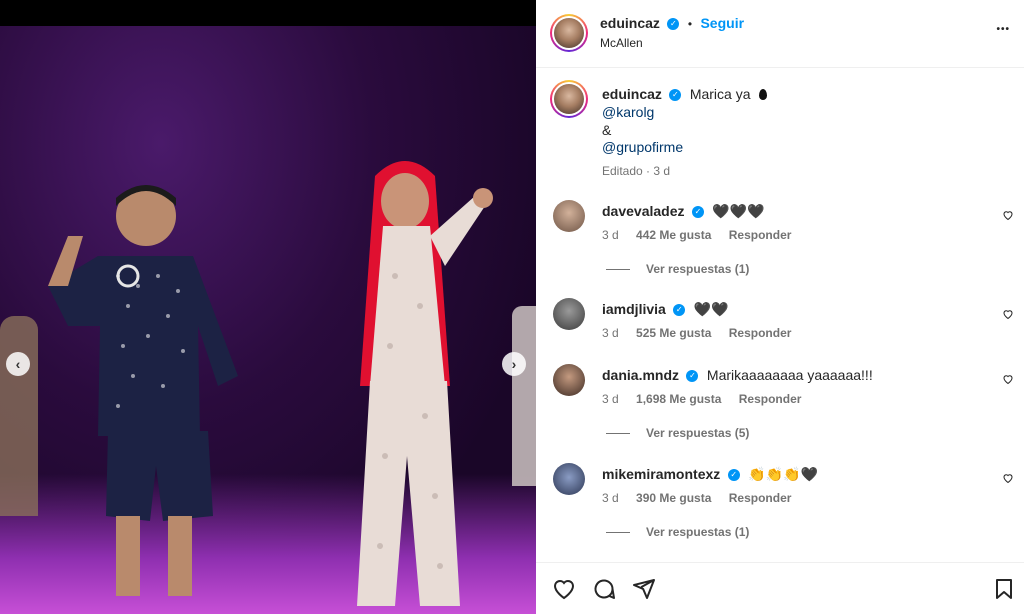 The width and height of the screenshot is (1024, 614). I want to click on post-header: eduincaz ✓ • Seguir McAllen •••, so click(780, 34).